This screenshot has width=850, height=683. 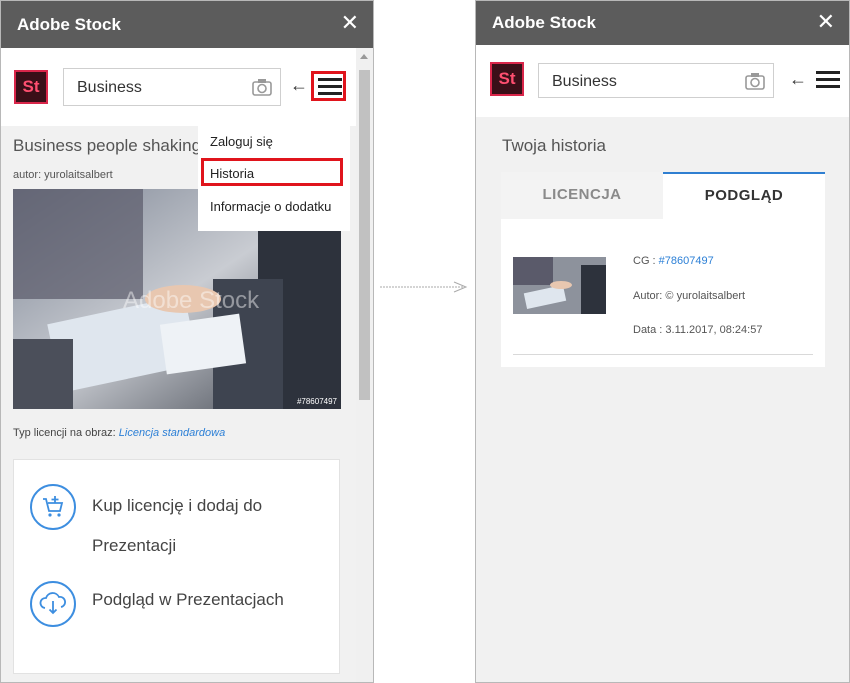 What do you see at coordinates (188, 600) in the screenshot?
I see `preview-button: Podgląd w Prezentacjach` at bounding box center [188, 600].